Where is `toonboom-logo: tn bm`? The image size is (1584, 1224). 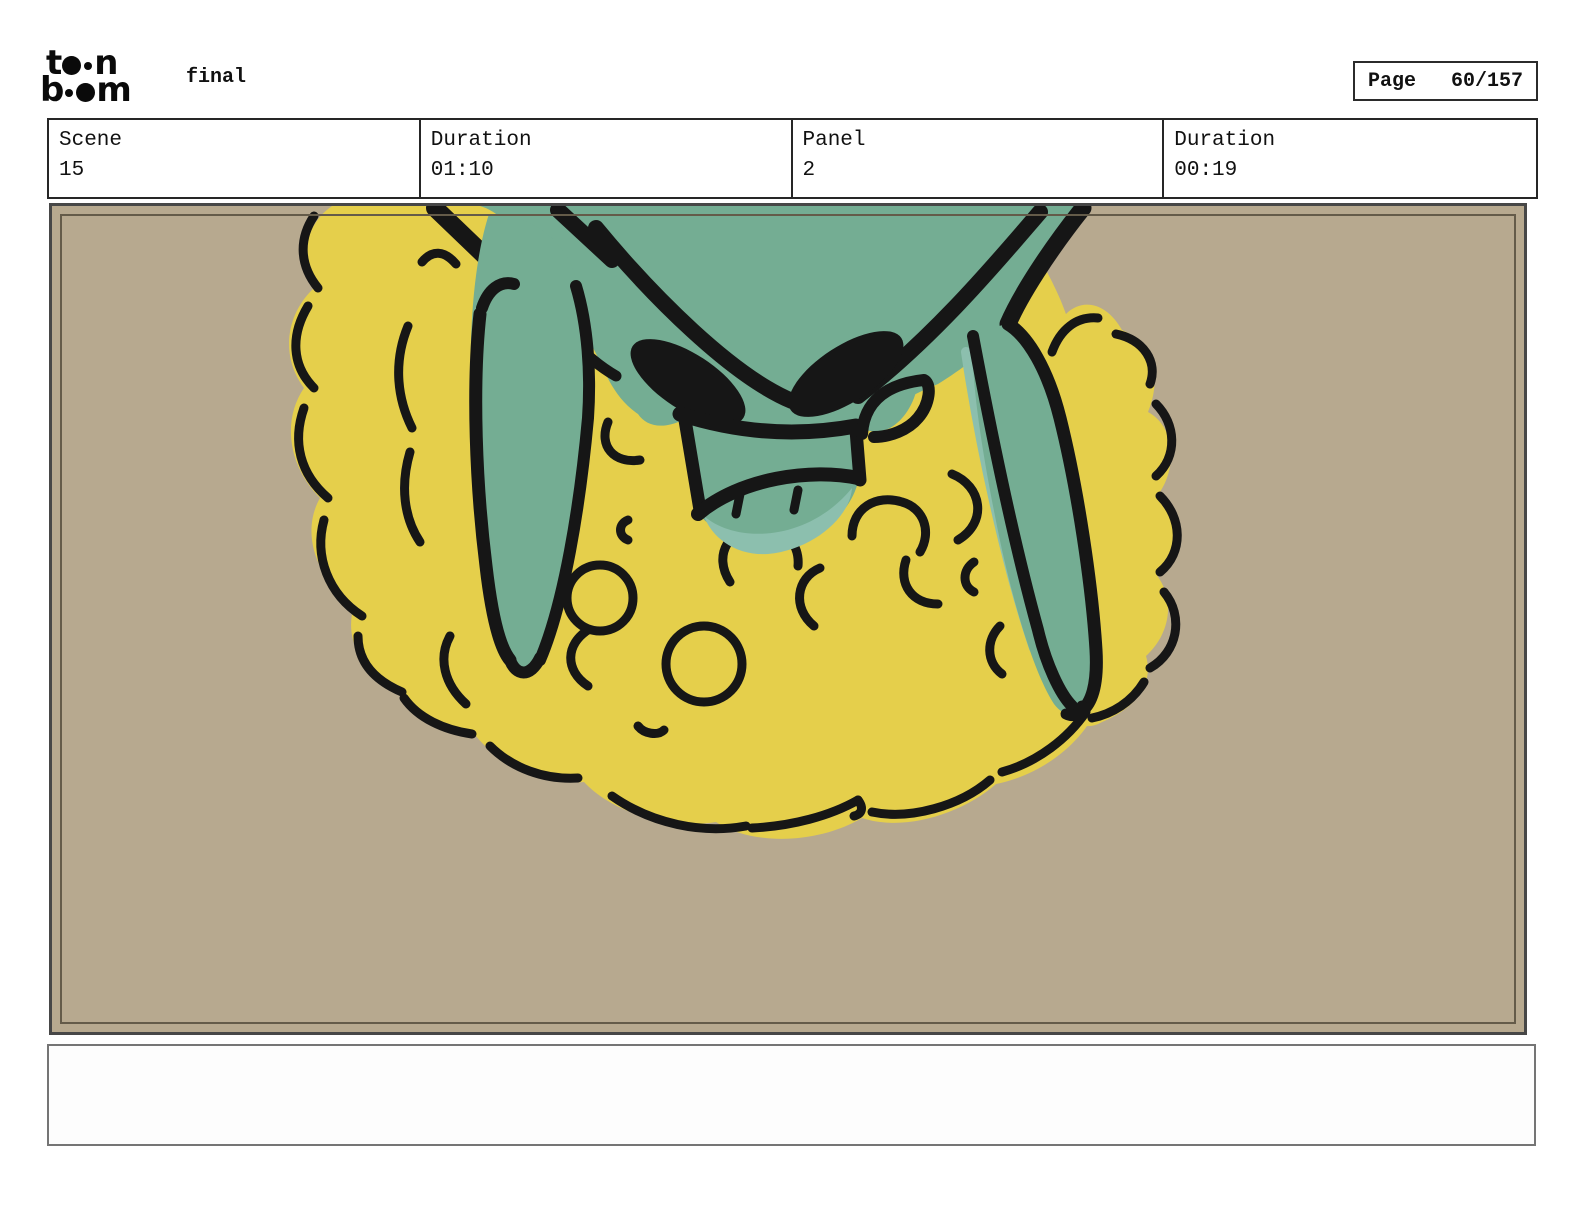 toonboom-logo: tn bm is located at coordinates (108, 76).